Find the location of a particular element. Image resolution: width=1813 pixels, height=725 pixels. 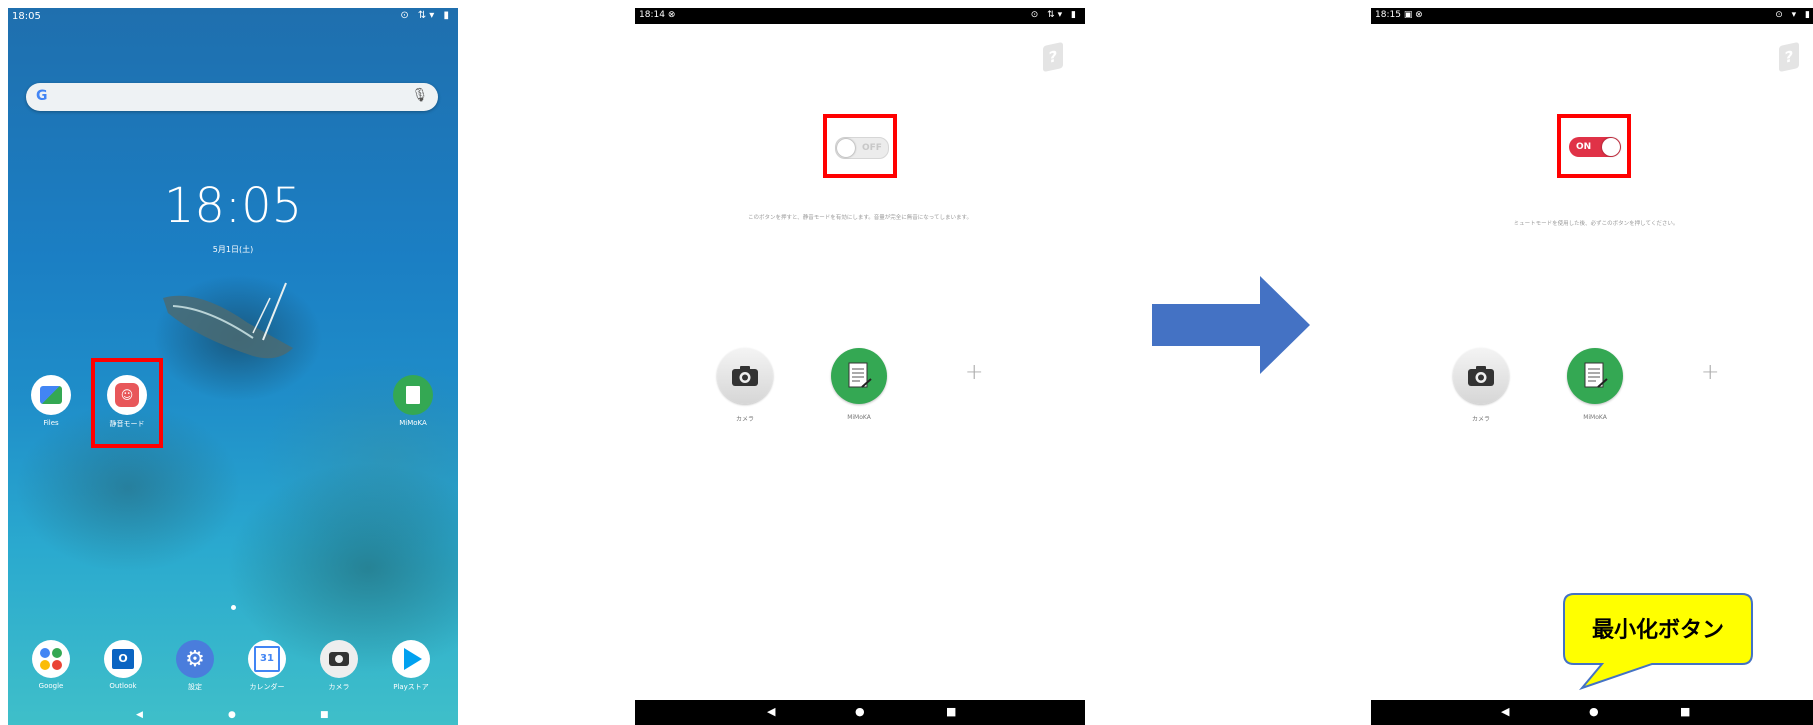

dock-camera: カメラ is located at coordinates (339, 666).